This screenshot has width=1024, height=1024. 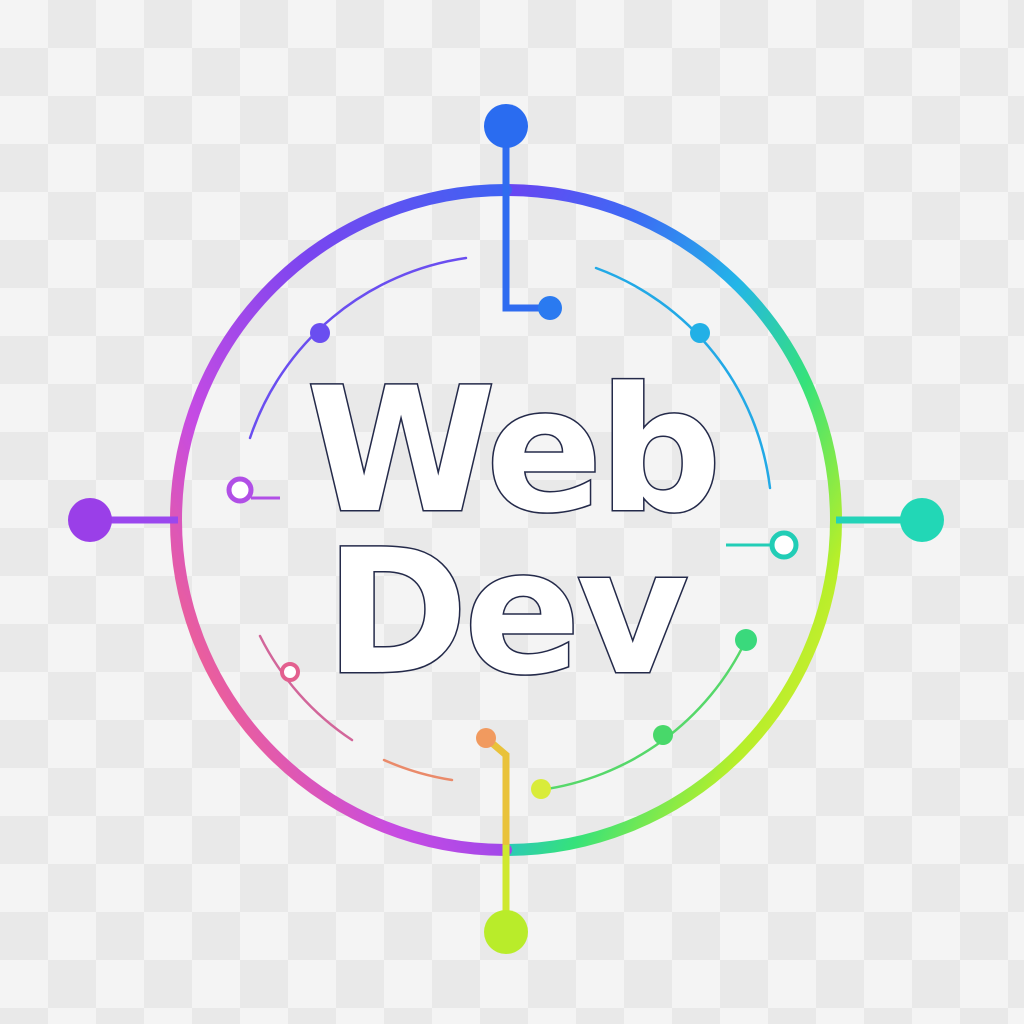 I want to click on connector-left, so click(x=123, y=520).